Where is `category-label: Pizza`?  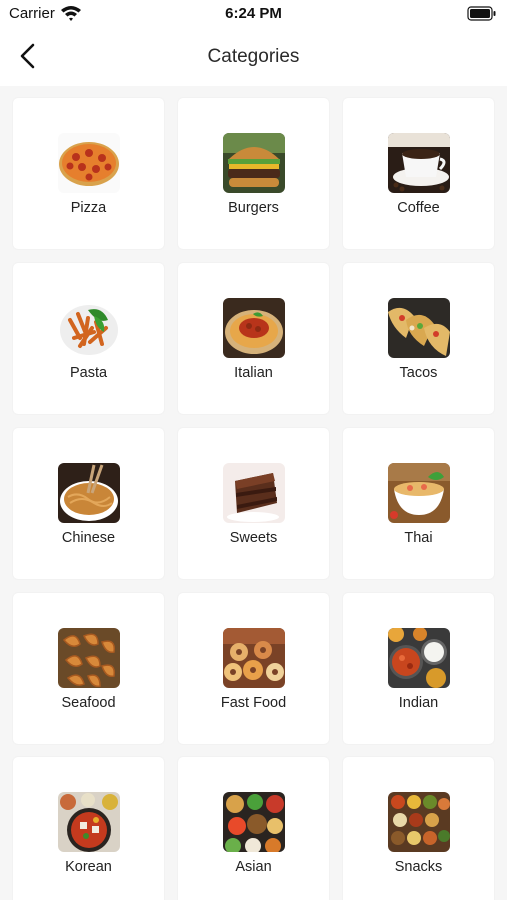 category-label: Pizza is located at coordinates (88, 208).